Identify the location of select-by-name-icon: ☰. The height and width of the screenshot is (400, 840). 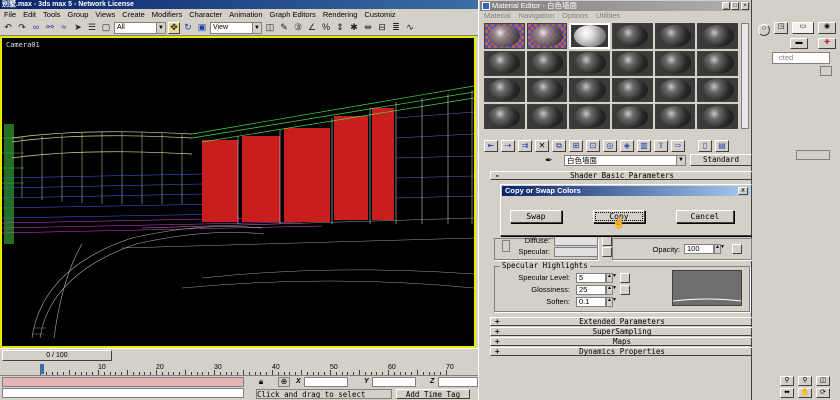
(92, 28).